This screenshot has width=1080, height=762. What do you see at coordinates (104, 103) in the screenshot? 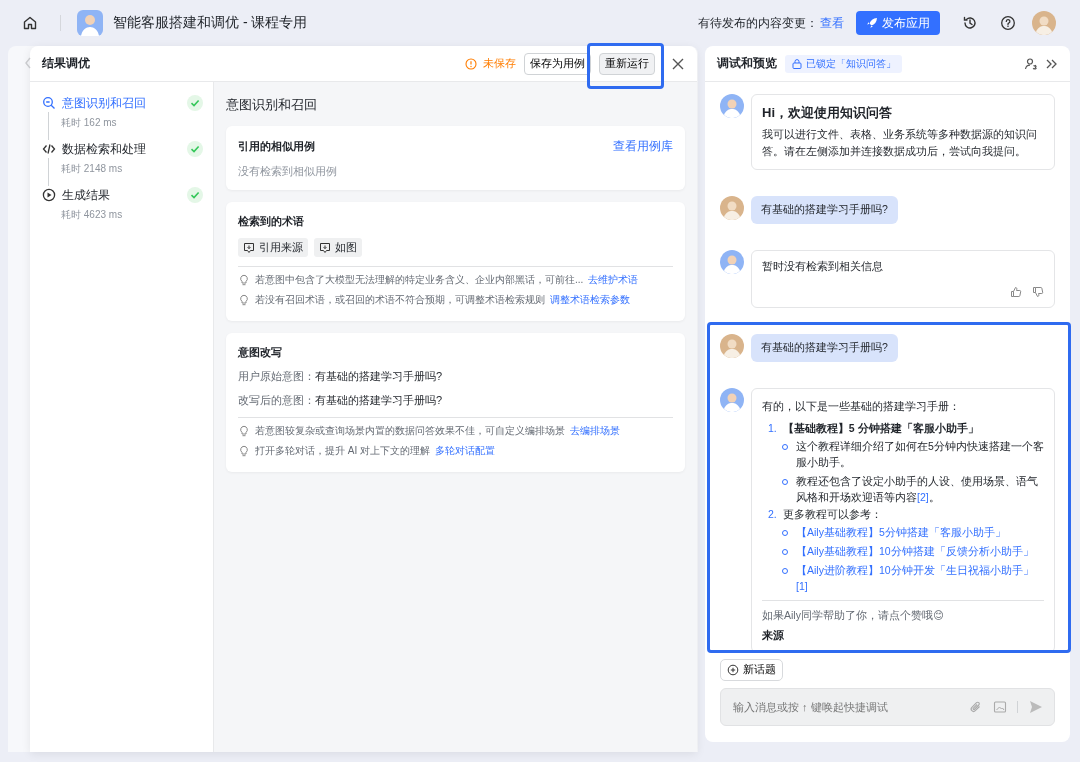
I see `step-item: 意图识别和召回` at bounding box center [104, 103].